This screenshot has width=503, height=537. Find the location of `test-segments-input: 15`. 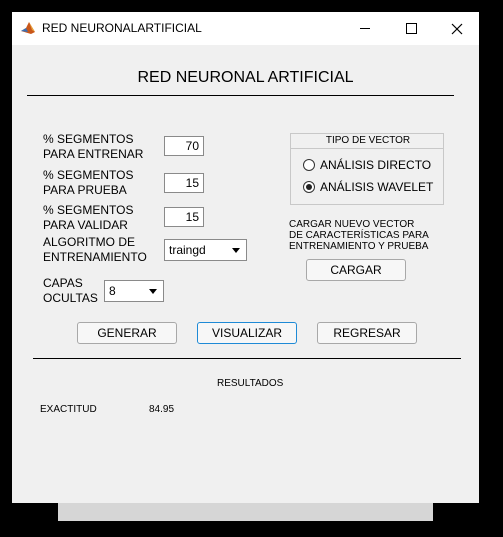

test-segments-input: 15 is located at coordinates (184, 183).